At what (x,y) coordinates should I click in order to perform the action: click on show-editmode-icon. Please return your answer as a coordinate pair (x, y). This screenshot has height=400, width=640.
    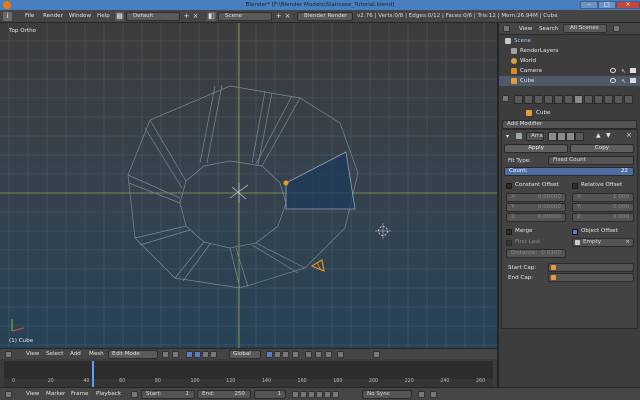
    Looking at the image, I should click on (570, 136).